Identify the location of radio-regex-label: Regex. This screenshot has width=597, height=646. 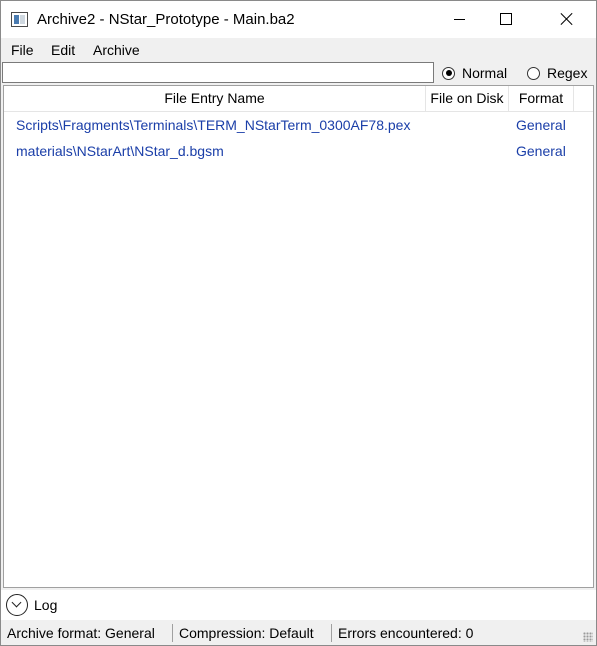
(567, 73).